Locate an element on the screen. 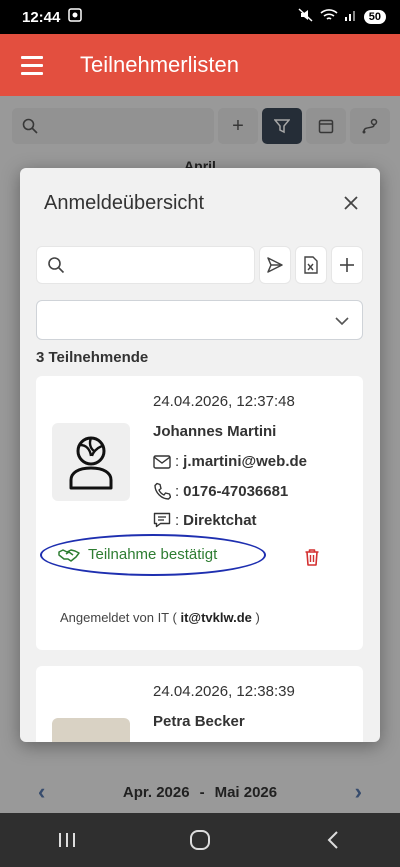  registered-suffix: ) is located at coordinates (257, 617).